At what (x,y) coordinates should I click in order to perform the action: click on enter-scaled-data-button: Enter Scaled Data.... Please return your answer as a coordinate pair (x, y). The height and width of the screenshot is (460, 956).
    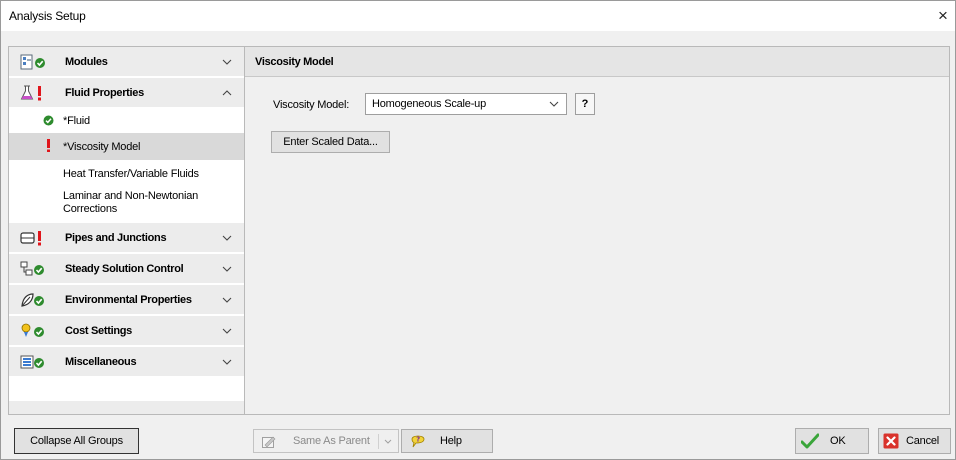
    Looking at the image, I should click on (330, 142).